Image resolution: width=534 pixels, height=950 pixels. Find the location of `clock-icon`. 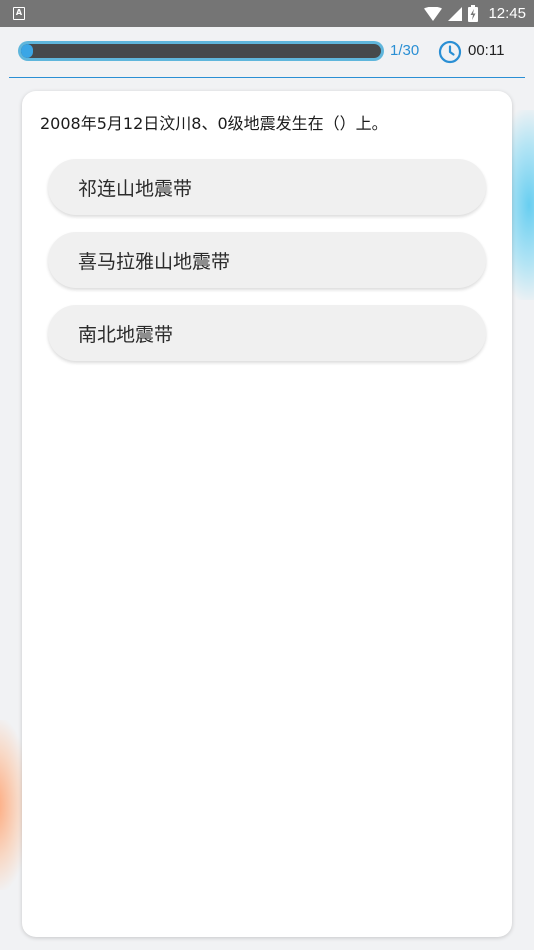

clock-icon is located at coordinates (450, 52).